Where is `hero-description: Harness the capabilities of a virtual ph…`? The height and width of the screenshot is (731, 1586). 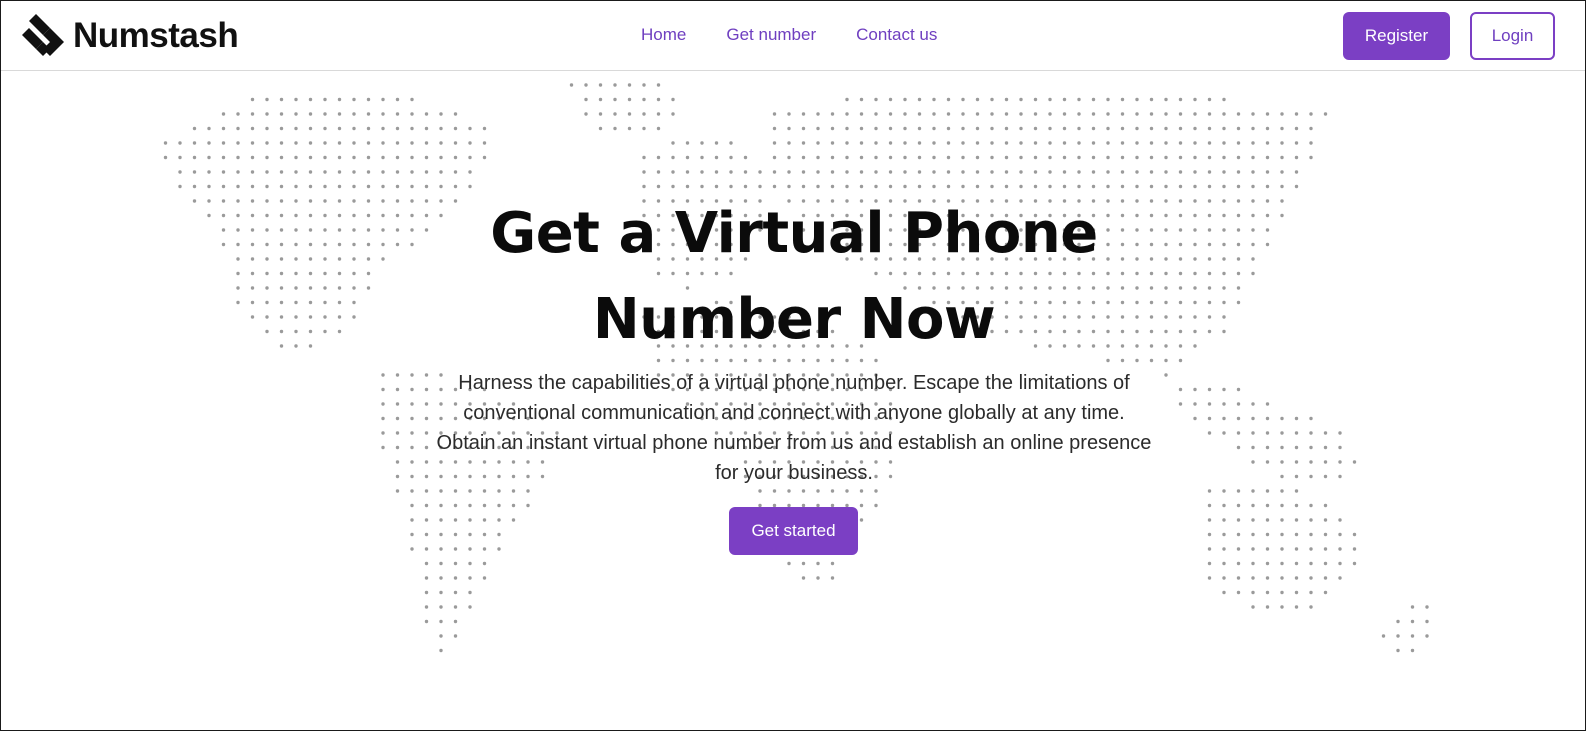
hero-description: Harness the capabilities of a virtual ph… is located at coordinates (794, 428).